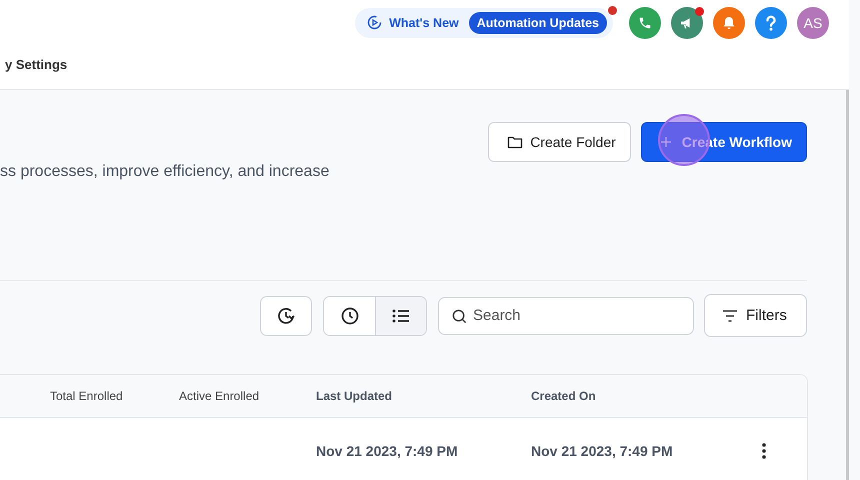  What do you see at coordinates (424, 23) in the screenshot?
I see `whats-new-label: What's New` at bounding box center [424, 23].